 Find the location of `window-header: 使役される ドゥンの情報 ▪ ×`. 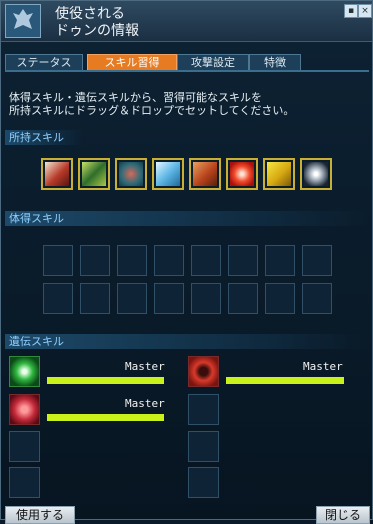

window-header: 使役される ドゥンの情報 ▪ × is located at coordinates (186, 21).